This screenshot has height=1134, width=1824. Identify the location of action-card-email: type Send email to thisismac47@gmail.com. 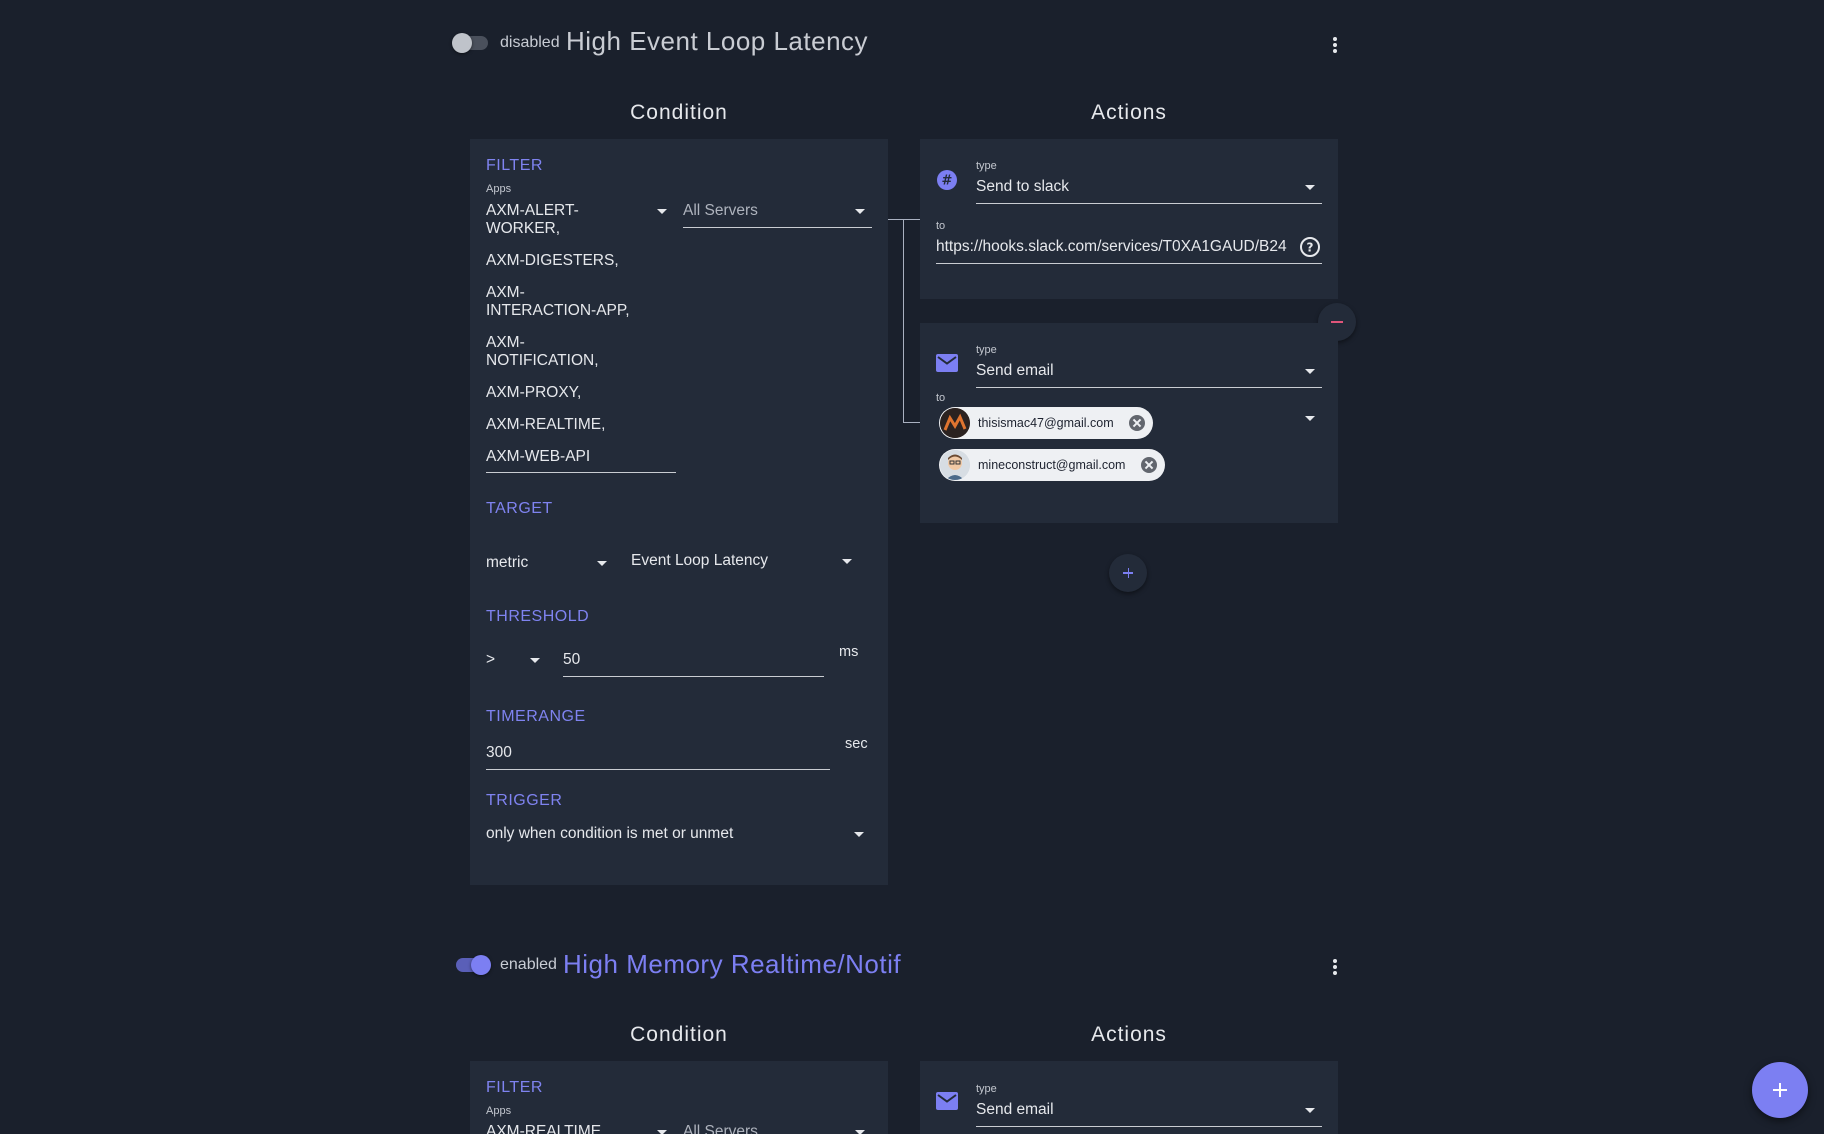
(1129, 423).